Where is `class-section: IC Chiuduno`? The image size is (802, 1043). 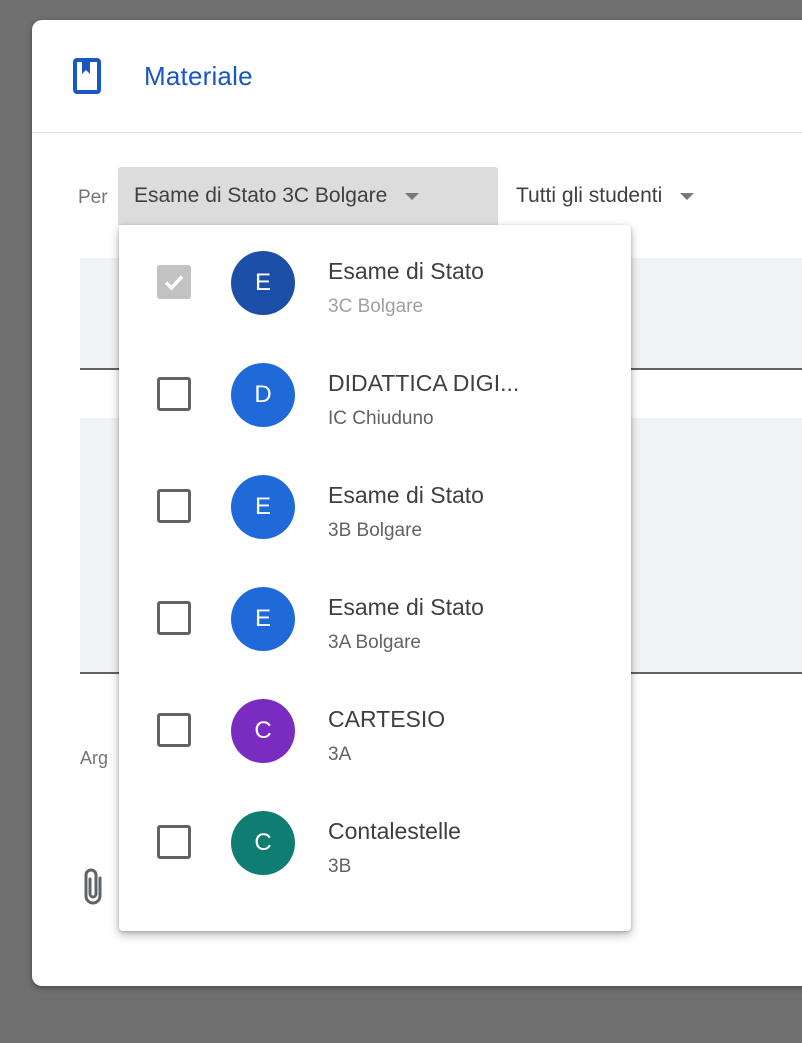
class-section: IC Chiuduno is located at coordinates (381, 418).